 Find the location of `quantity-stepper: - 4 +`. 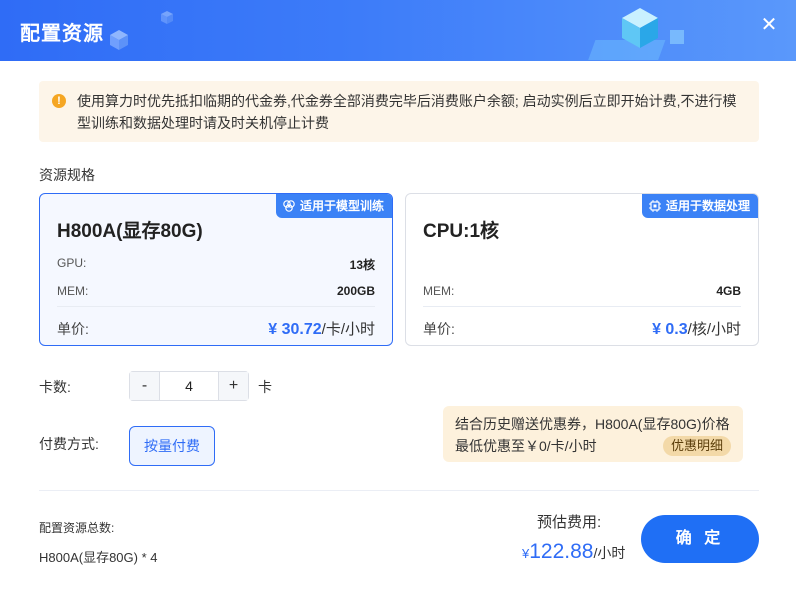

quantity-stepper: - 4 + is located at coordinates (189, 386).